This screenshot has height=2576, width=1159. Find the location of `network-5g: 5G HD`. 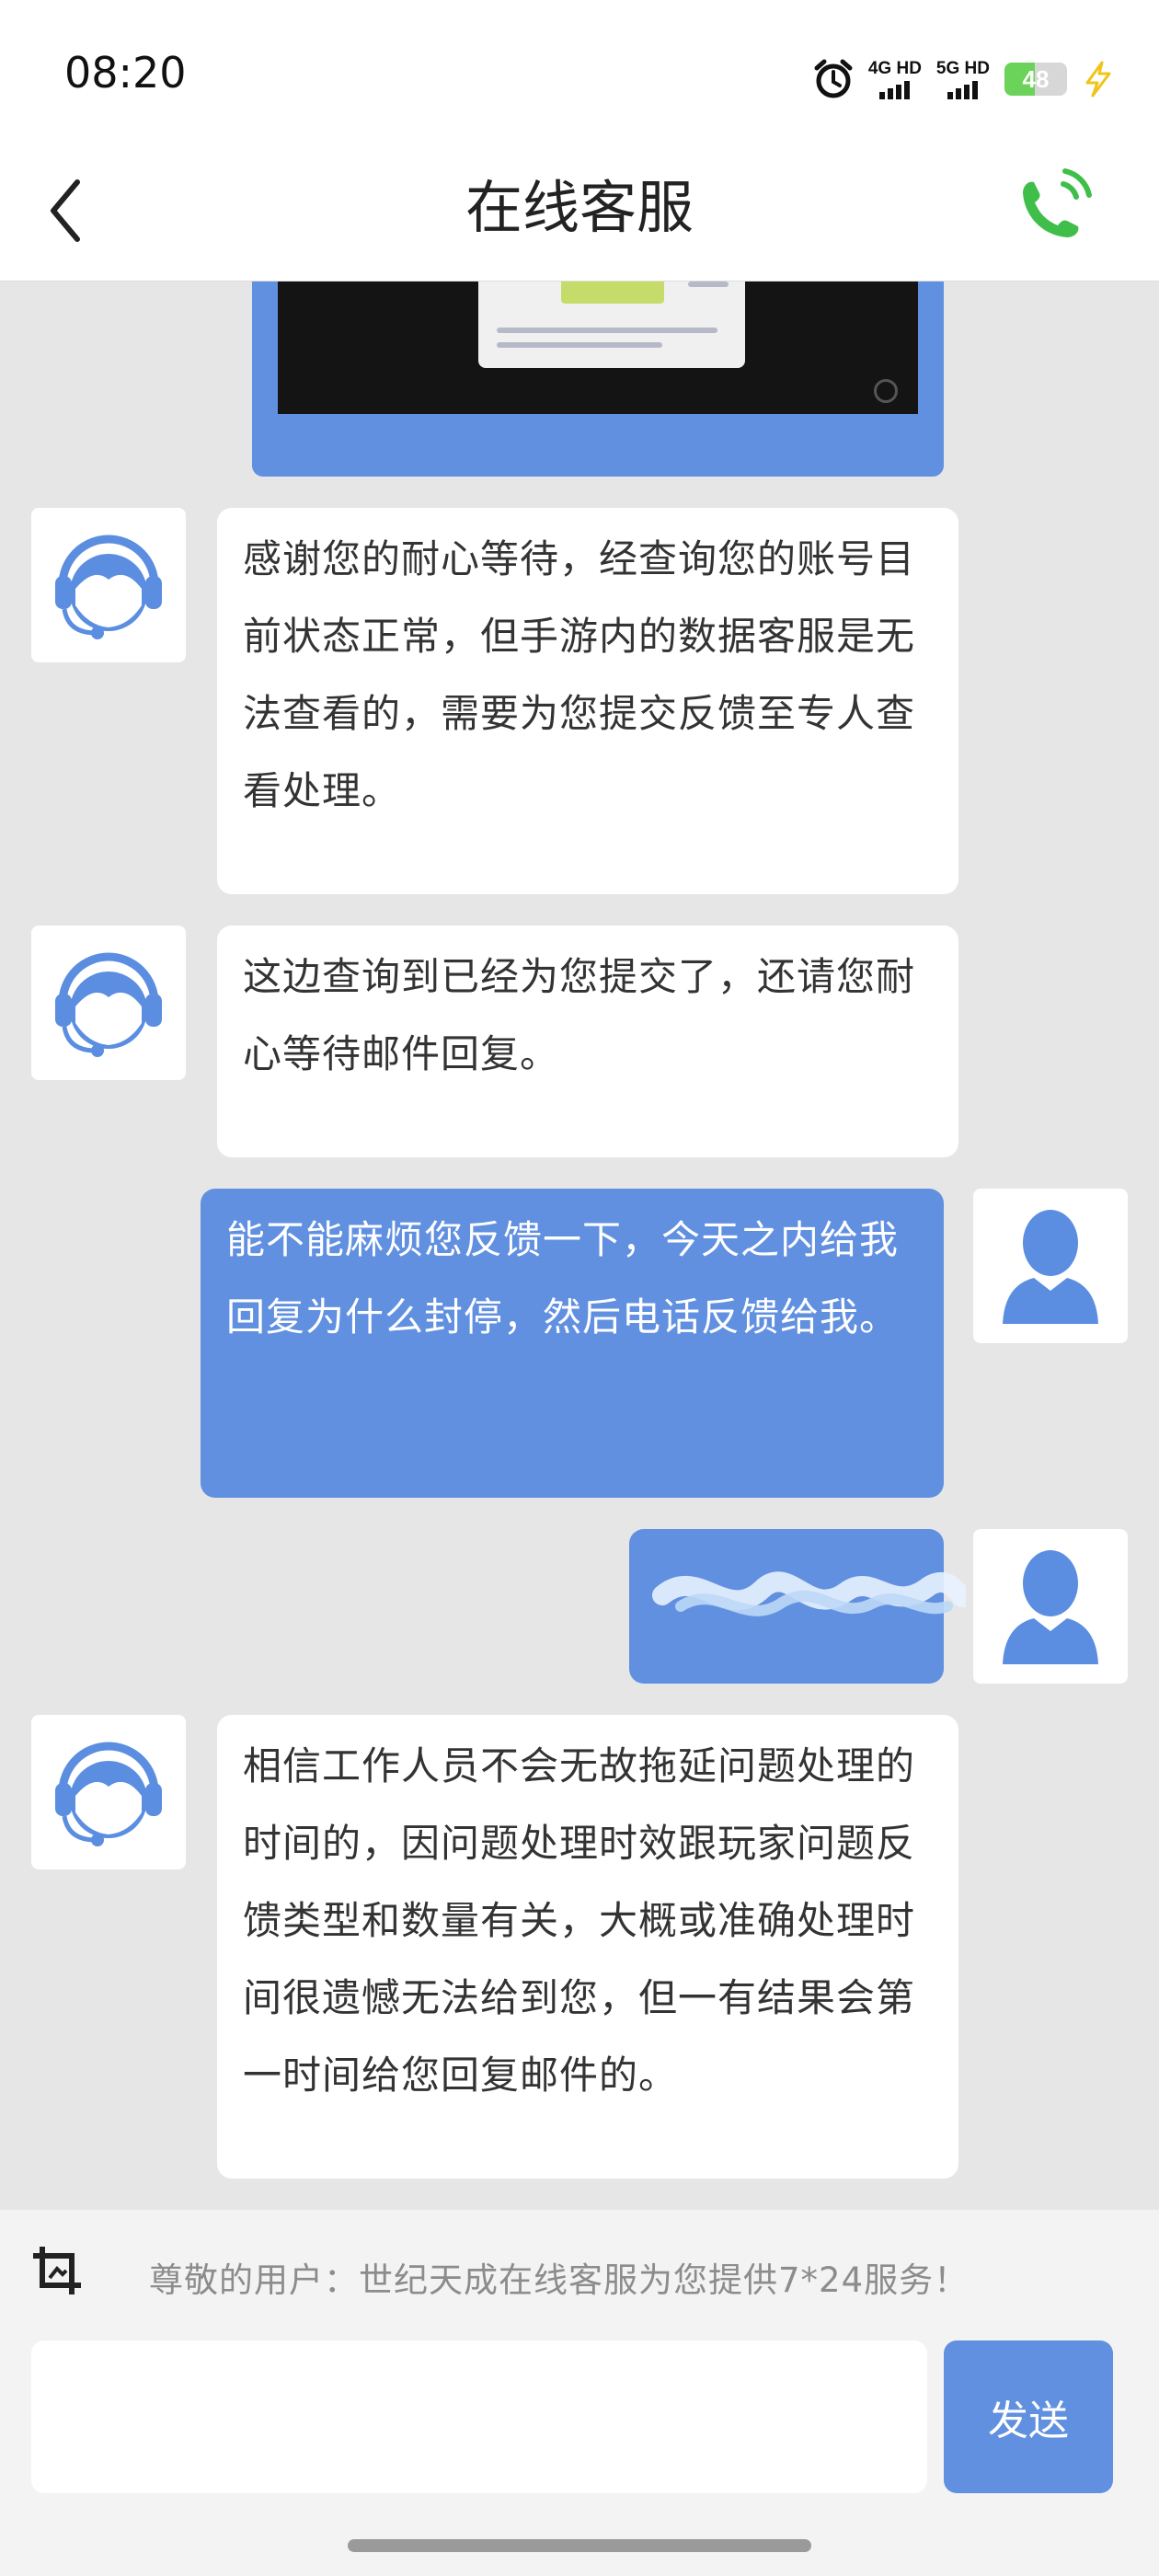

network-5g: 5G HD is located at coordinates (963, 79).